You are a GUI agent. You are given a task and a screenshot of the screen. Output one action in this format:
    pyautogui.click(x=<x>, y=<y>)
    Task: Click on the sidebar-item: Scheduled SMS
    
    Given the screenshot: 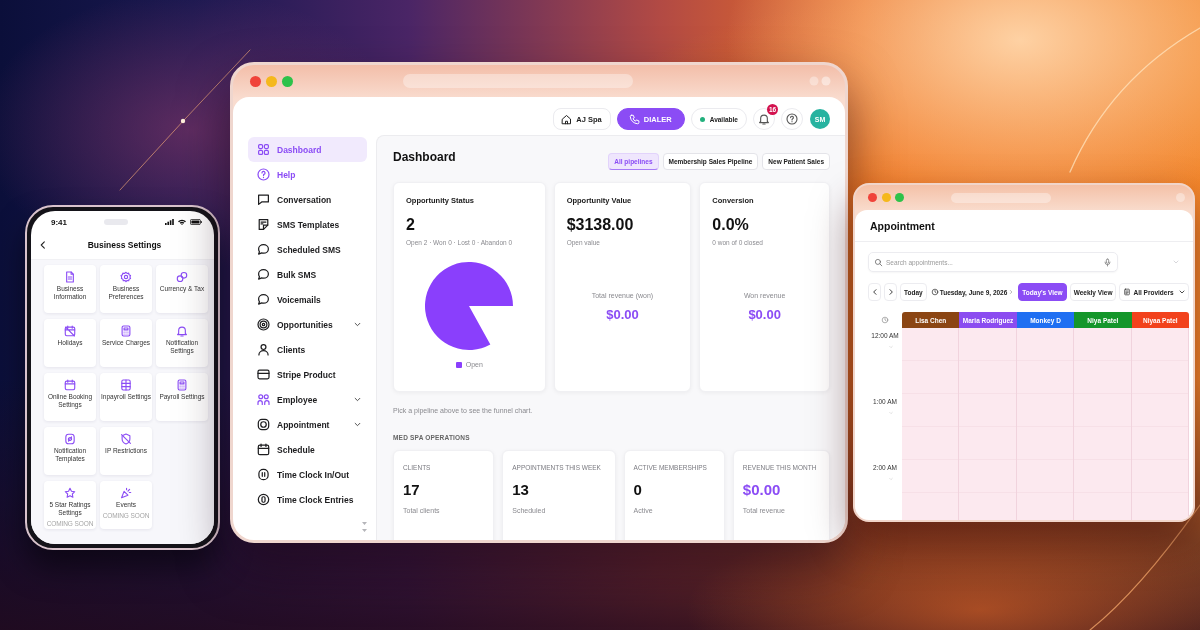 What is the action you would take?
    pyautogui.click(x=307, y=249)
    